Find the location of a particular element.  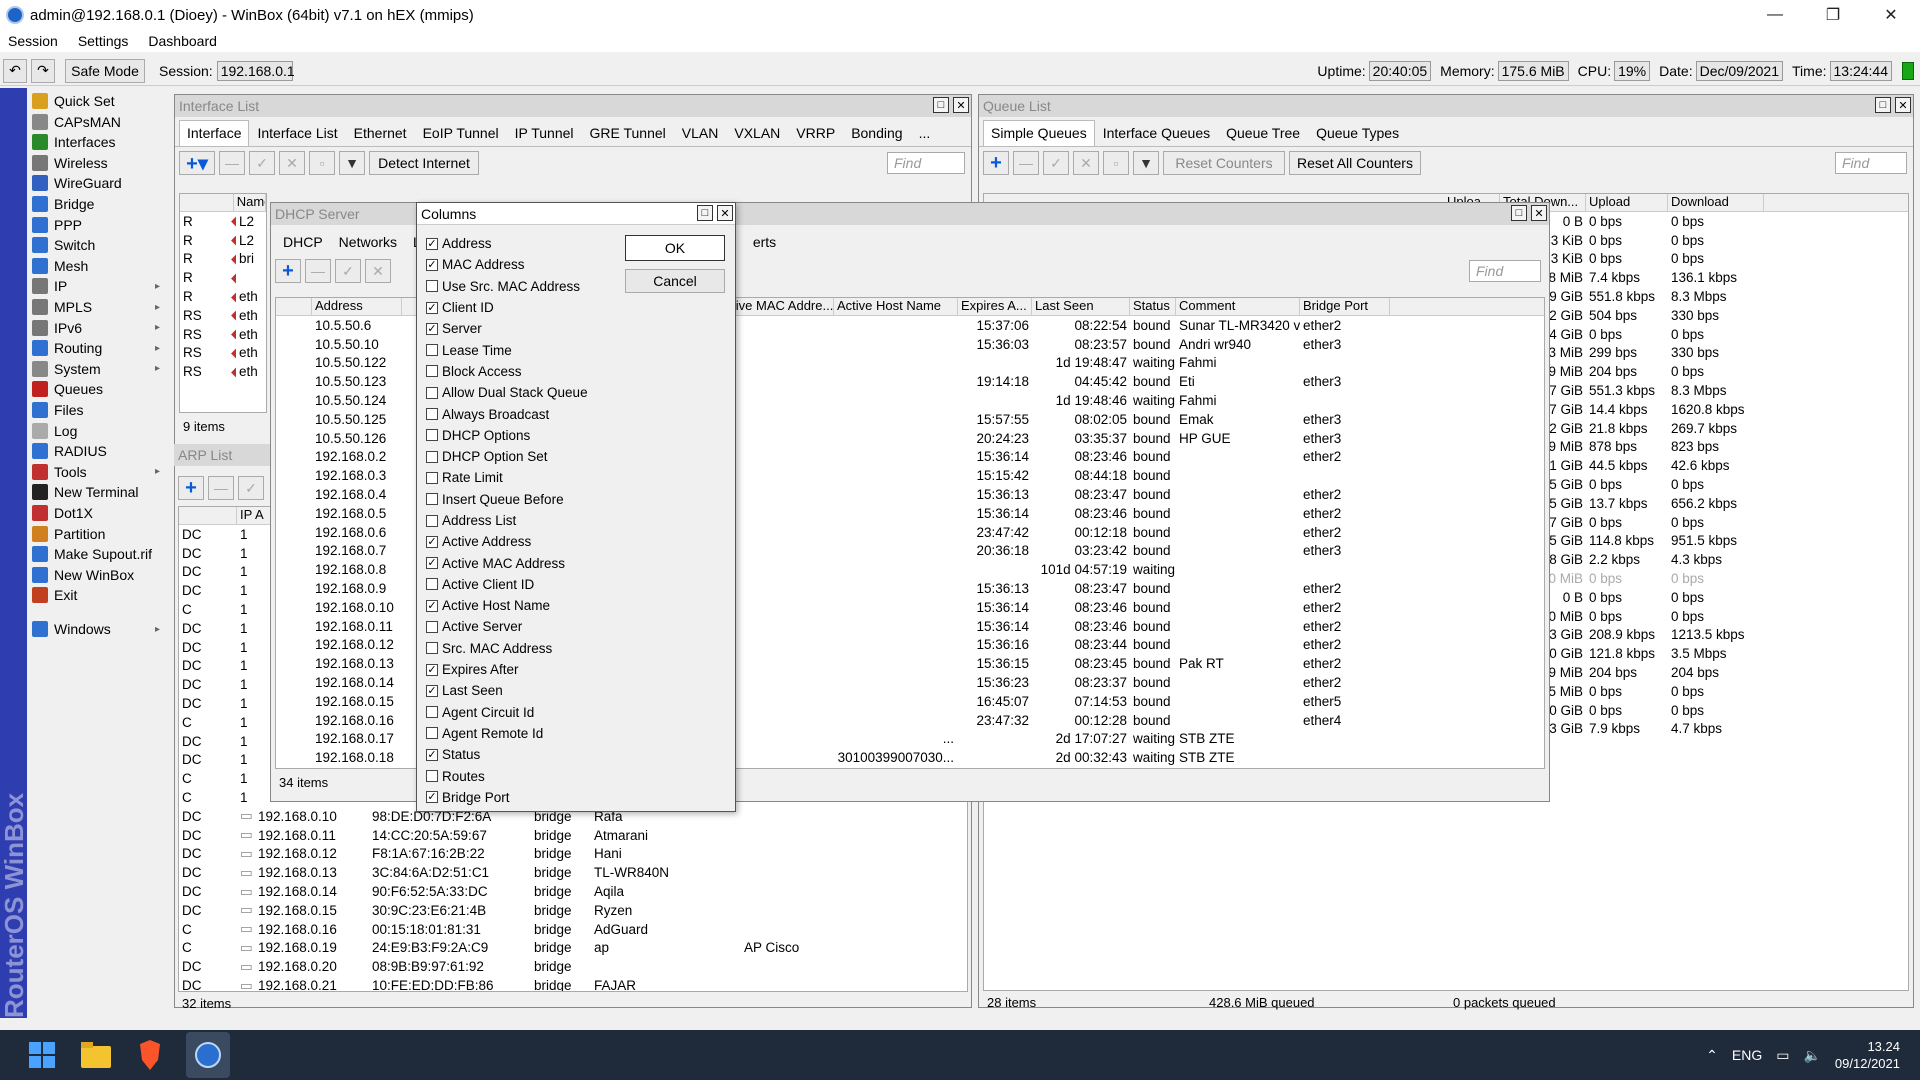

column-option-lease-time: Lease Time is located at coordinates (526, 349).